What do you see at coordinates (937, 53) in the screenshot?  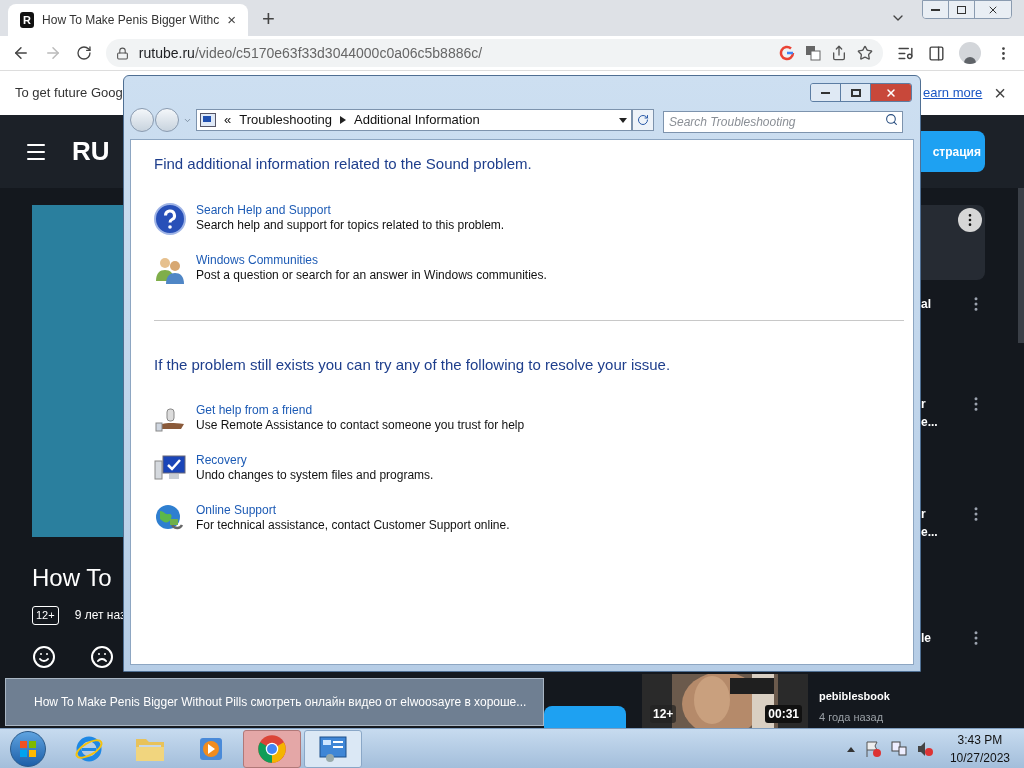 I see `side-panel-icon` at bounding box center [937, 53].